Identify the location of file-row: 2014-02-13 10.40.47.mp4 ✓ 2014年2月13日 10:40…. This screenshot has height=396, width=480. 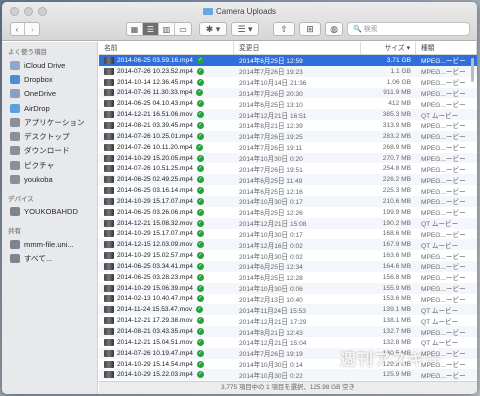
(288, 299).